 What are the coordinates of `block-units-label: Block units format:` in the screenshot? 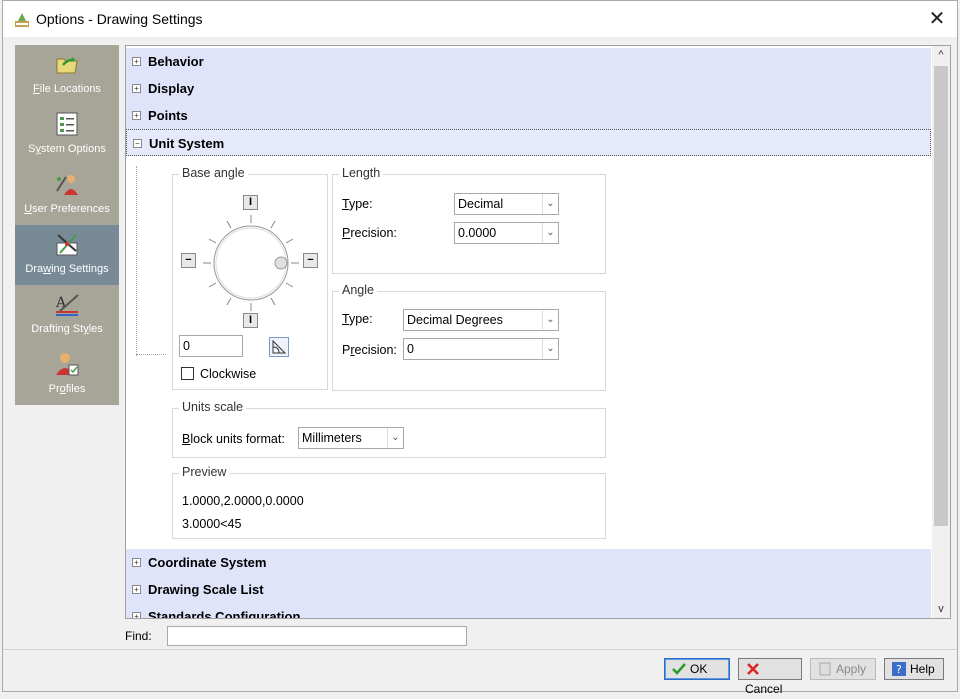 It's located at (233, 439).